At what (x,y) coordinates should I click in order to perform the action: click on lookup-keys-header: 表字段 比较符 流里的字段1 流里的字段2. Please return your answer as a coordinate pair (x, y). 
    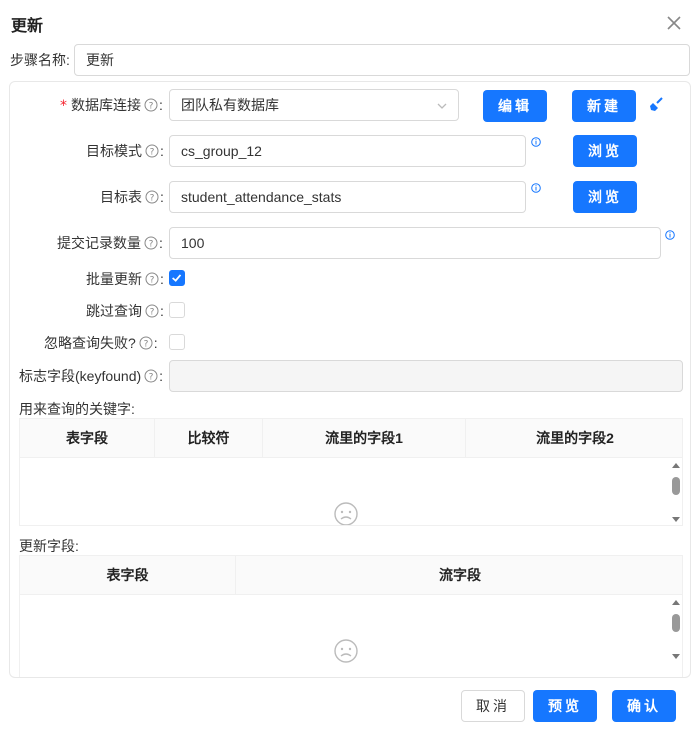
    Looking at the image, I should click on (351, 438).